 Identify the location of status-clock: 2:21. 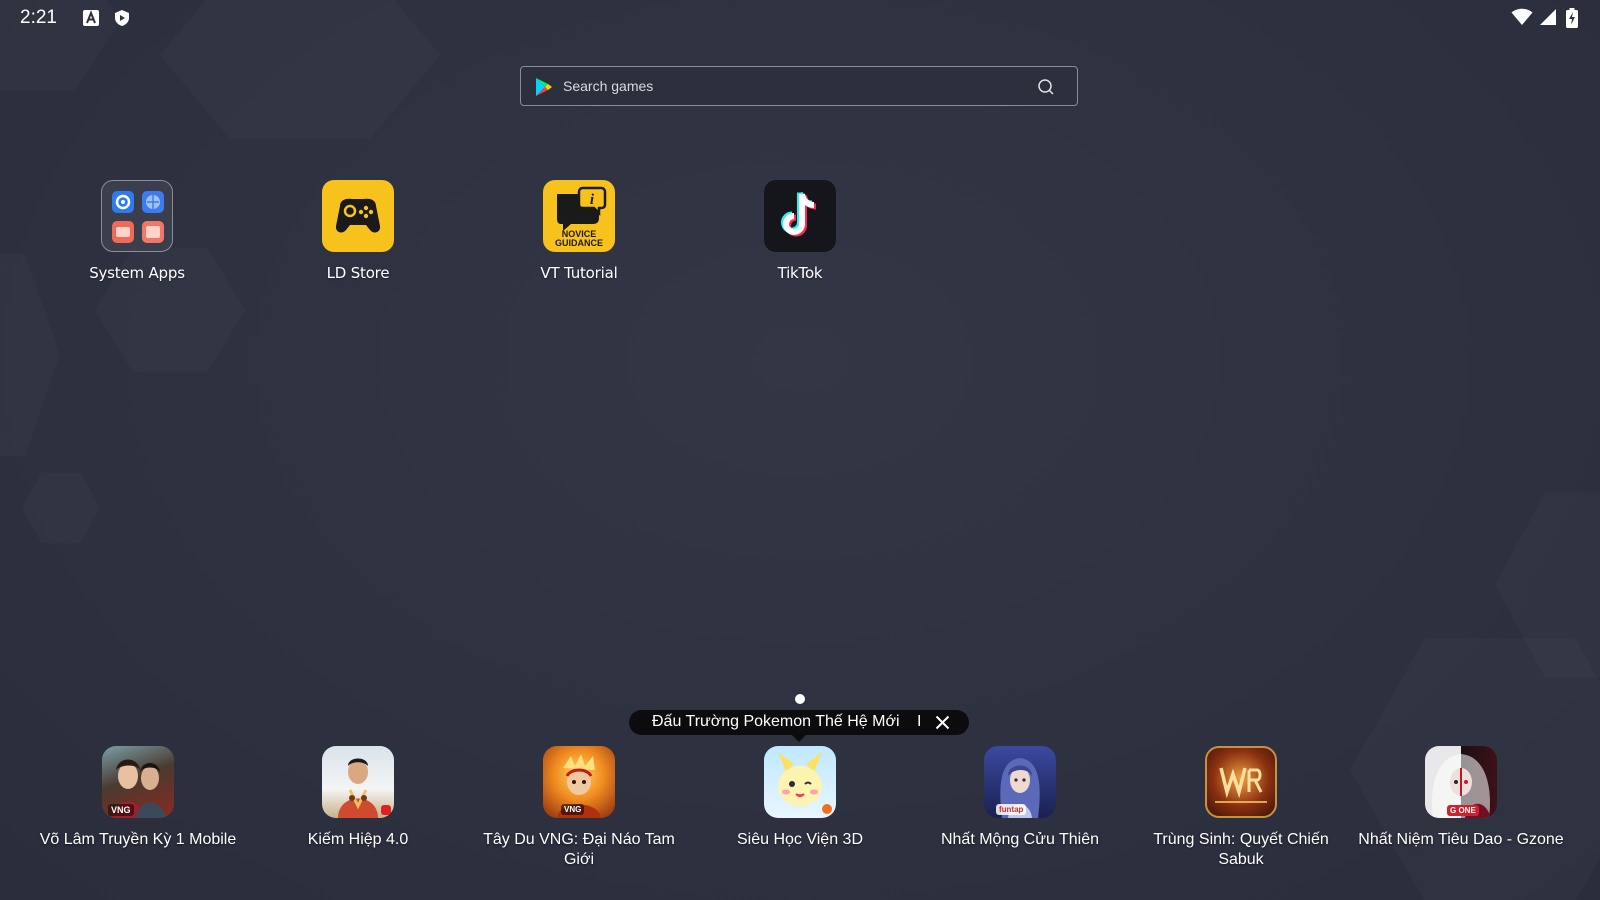
(38, 17).